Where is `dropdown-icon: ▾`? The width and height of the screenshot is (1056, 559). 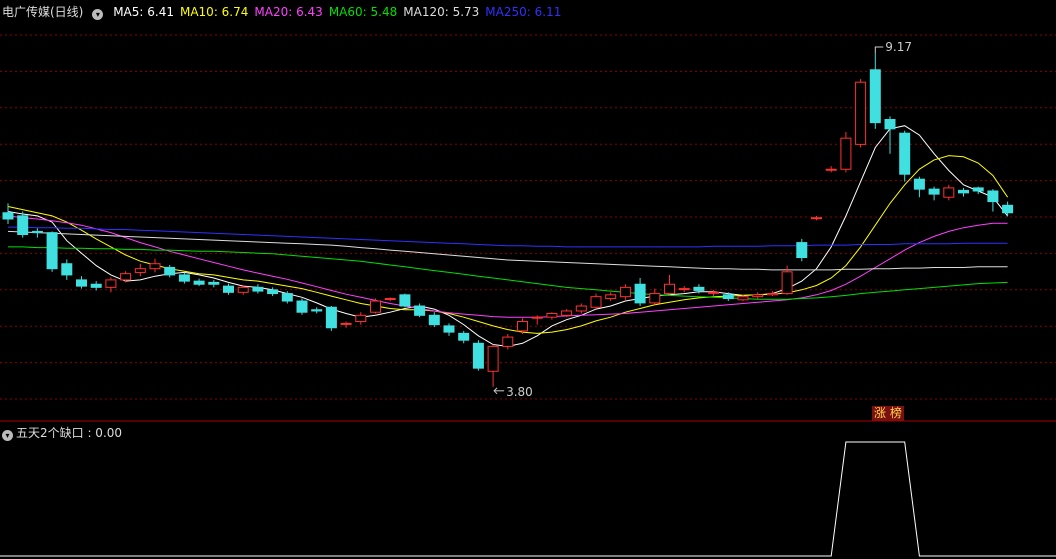 dropdown-icon: ▾ is located at coordinates (98, 14).